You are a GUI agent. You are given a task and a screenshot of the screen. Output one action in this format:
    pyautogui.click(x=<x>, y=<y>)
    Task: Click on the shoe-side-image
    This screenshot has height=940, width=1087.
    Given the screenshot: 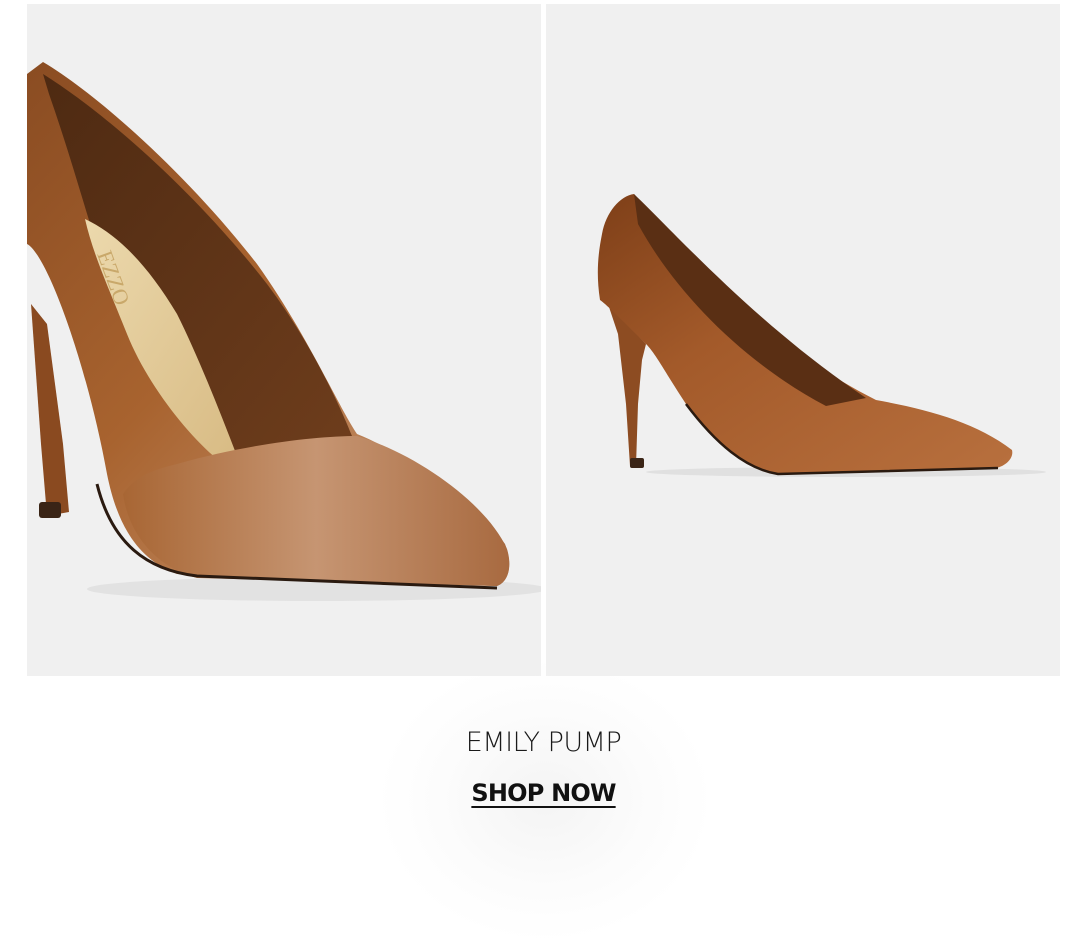 What is the action you would take?
    pyautogui.click(x=821, y=335)
    